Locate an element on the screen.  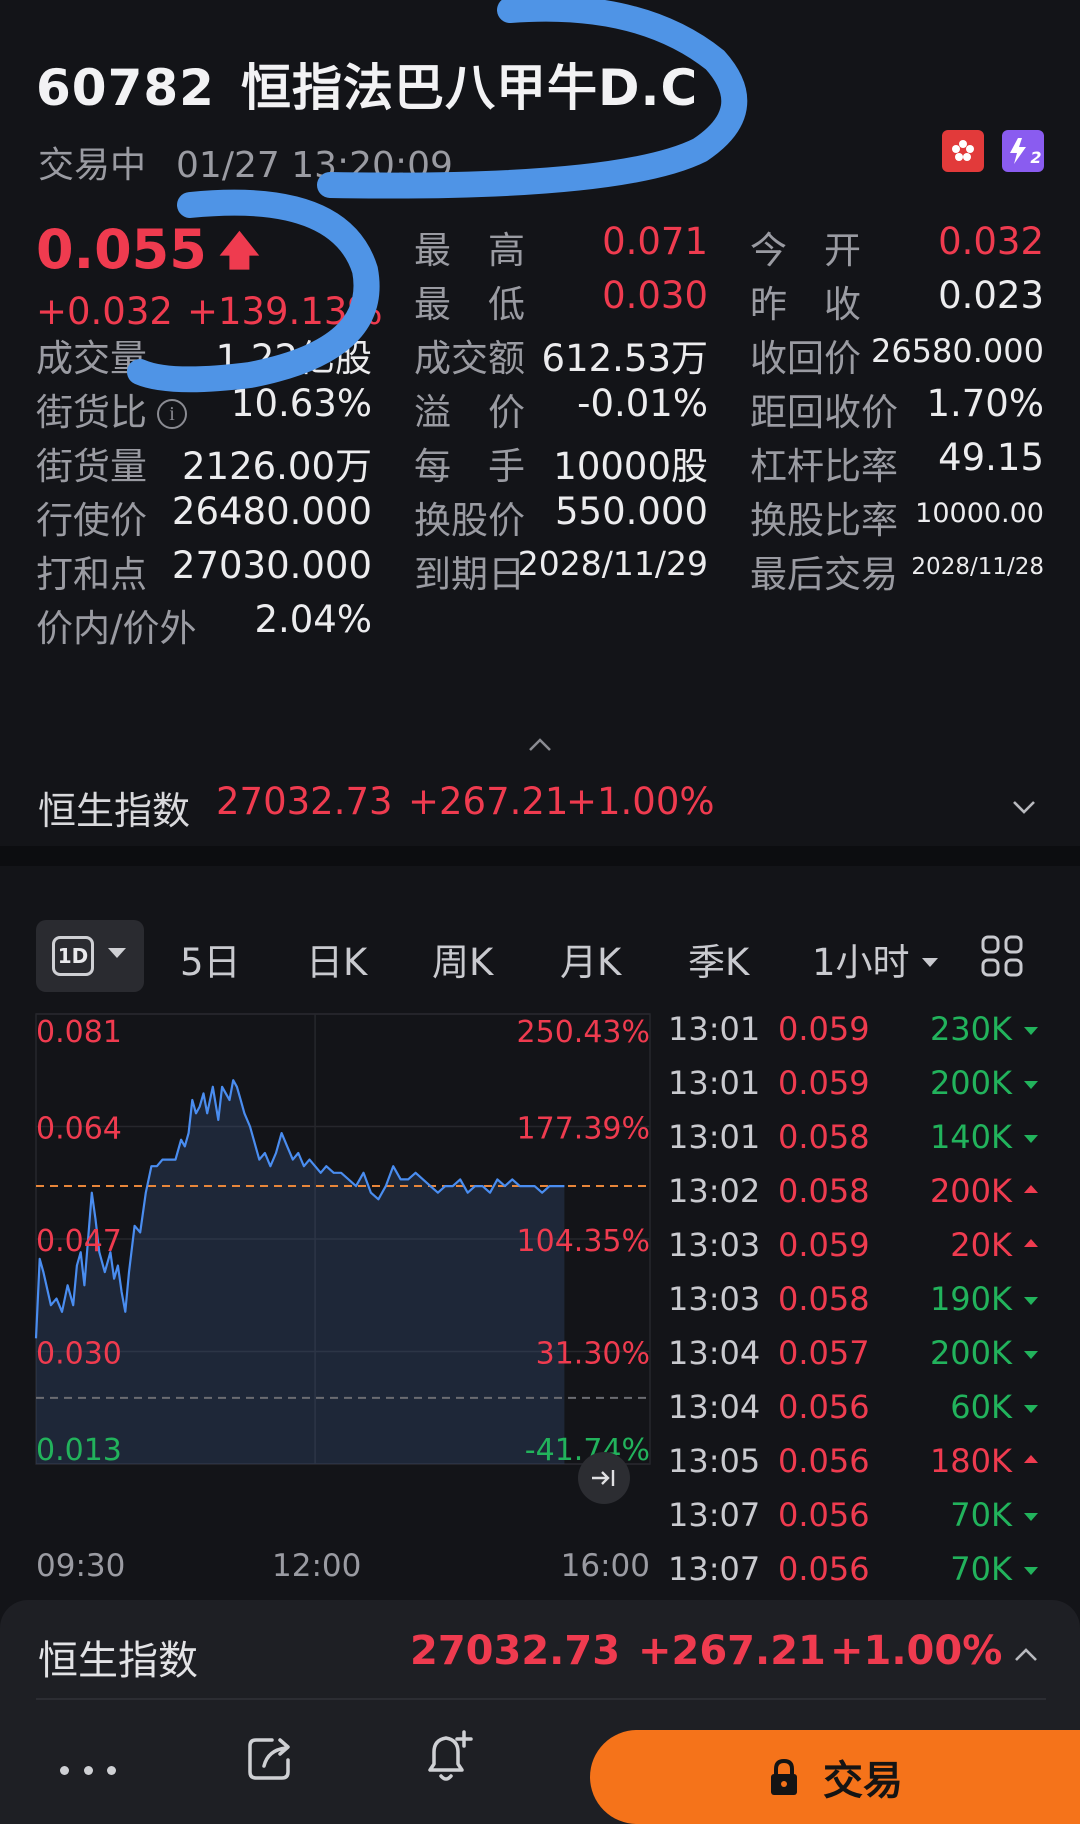
share-icon is located at coordinates (270, 1758).